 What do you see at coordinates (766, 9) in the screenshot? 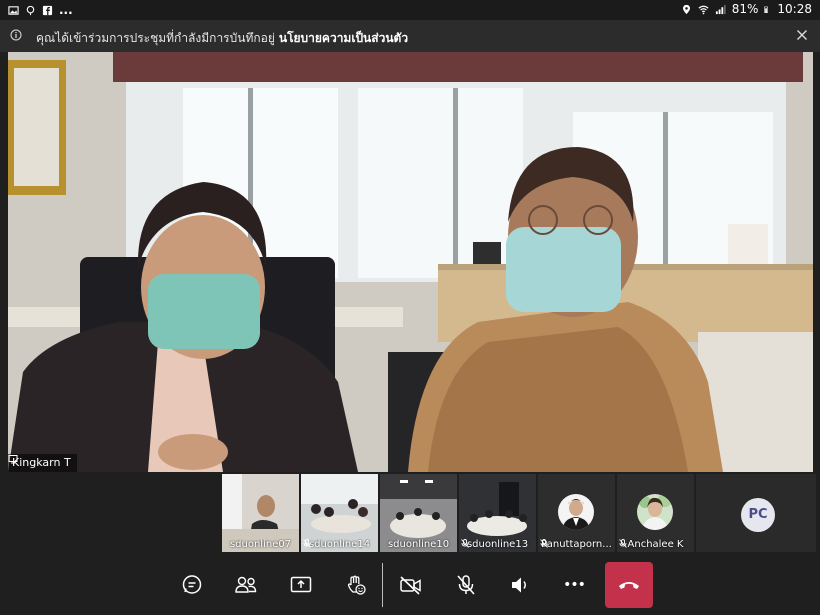
I see `battery-icon` at bounding box center [766, 9].